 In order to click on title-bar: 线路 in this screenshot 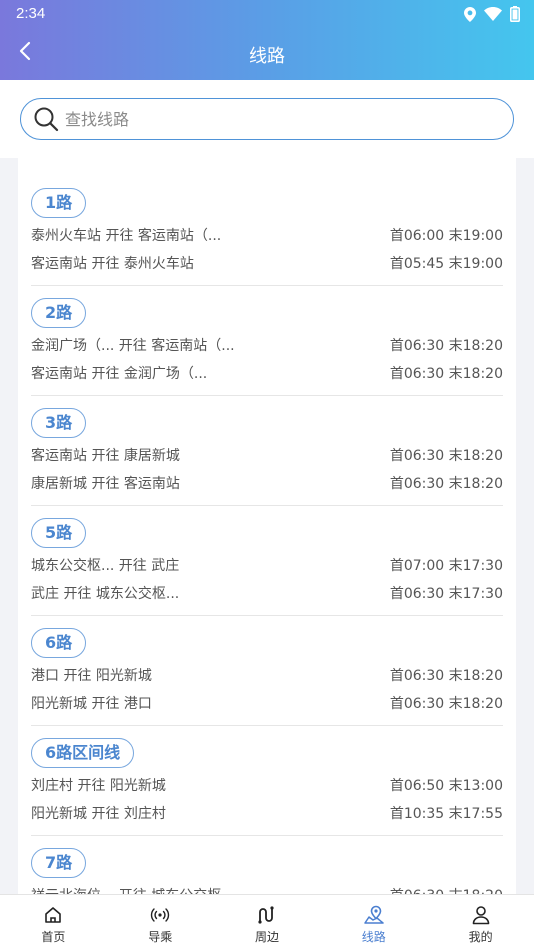, I will do `click(267, 54)`.